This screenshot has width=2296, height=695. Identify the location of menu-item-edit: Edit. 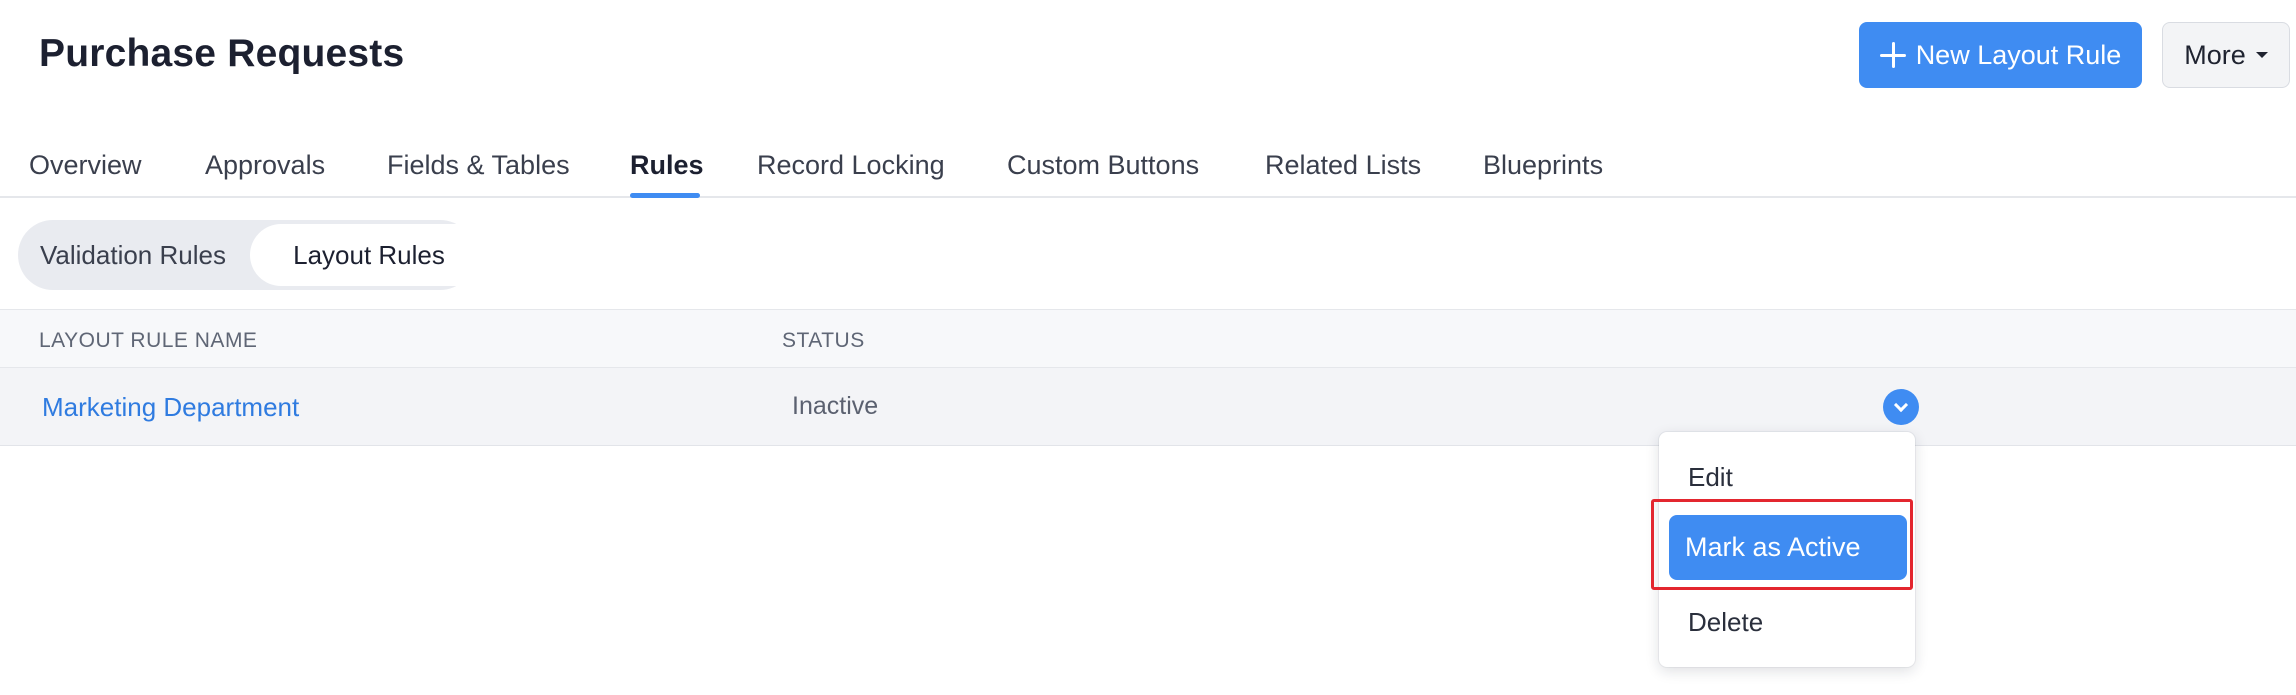
(1710, 477).